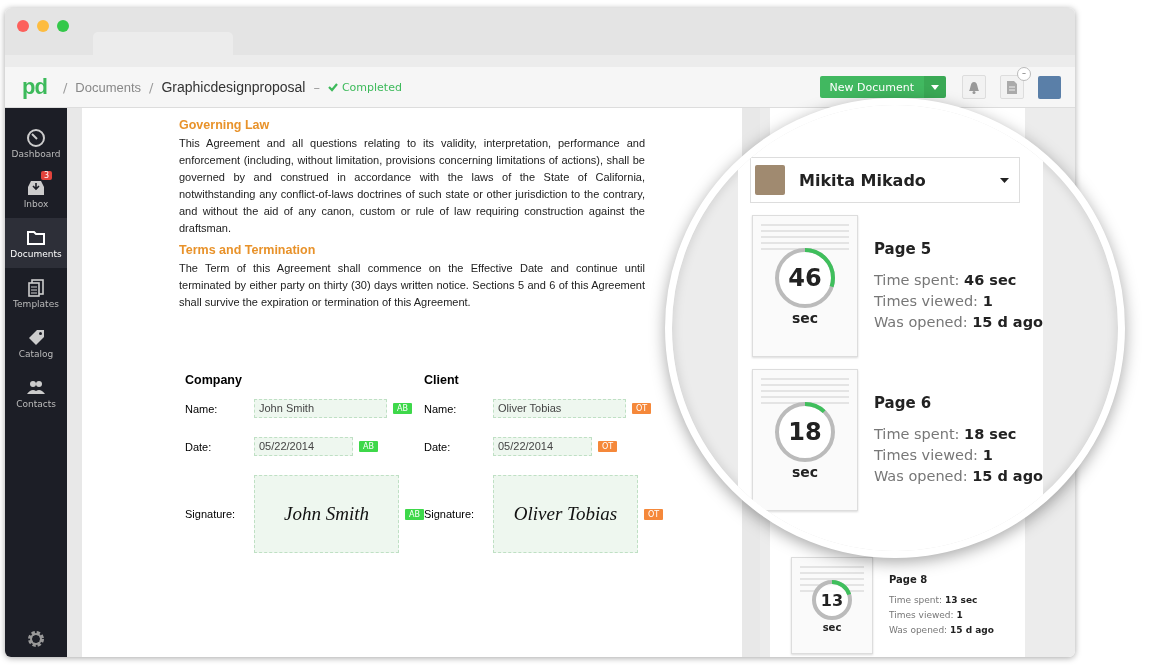  I want to click on notifications-button, so click(974, 87).